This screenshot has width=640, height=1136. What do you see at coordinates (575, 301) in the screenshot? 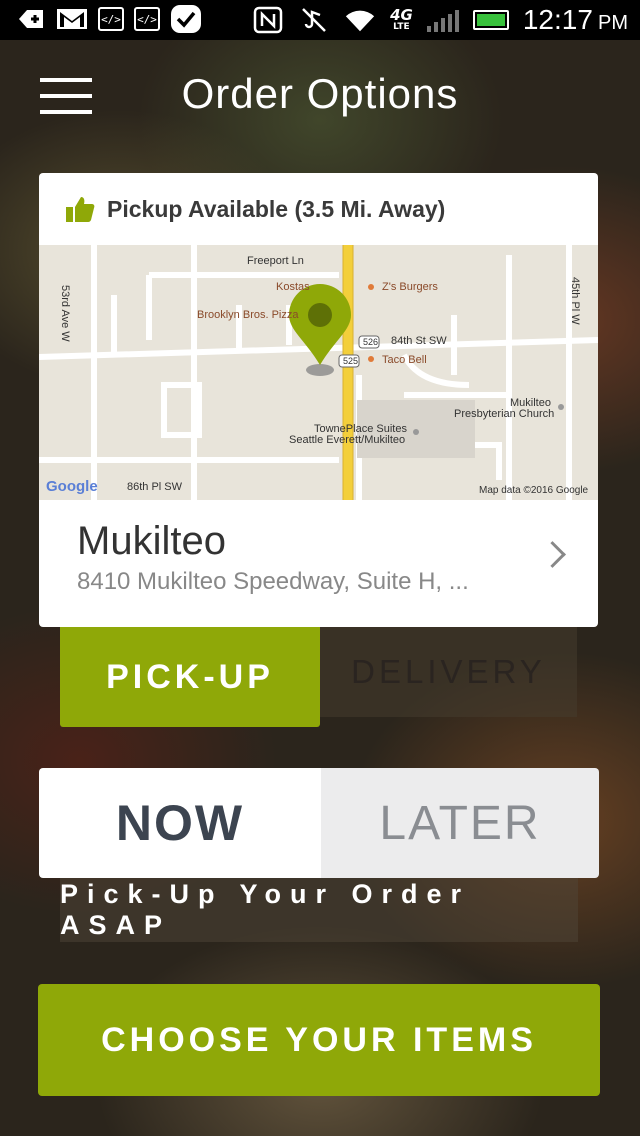
I see `map-label-45th: 45th Pl W` at bounding box center [575, 301].